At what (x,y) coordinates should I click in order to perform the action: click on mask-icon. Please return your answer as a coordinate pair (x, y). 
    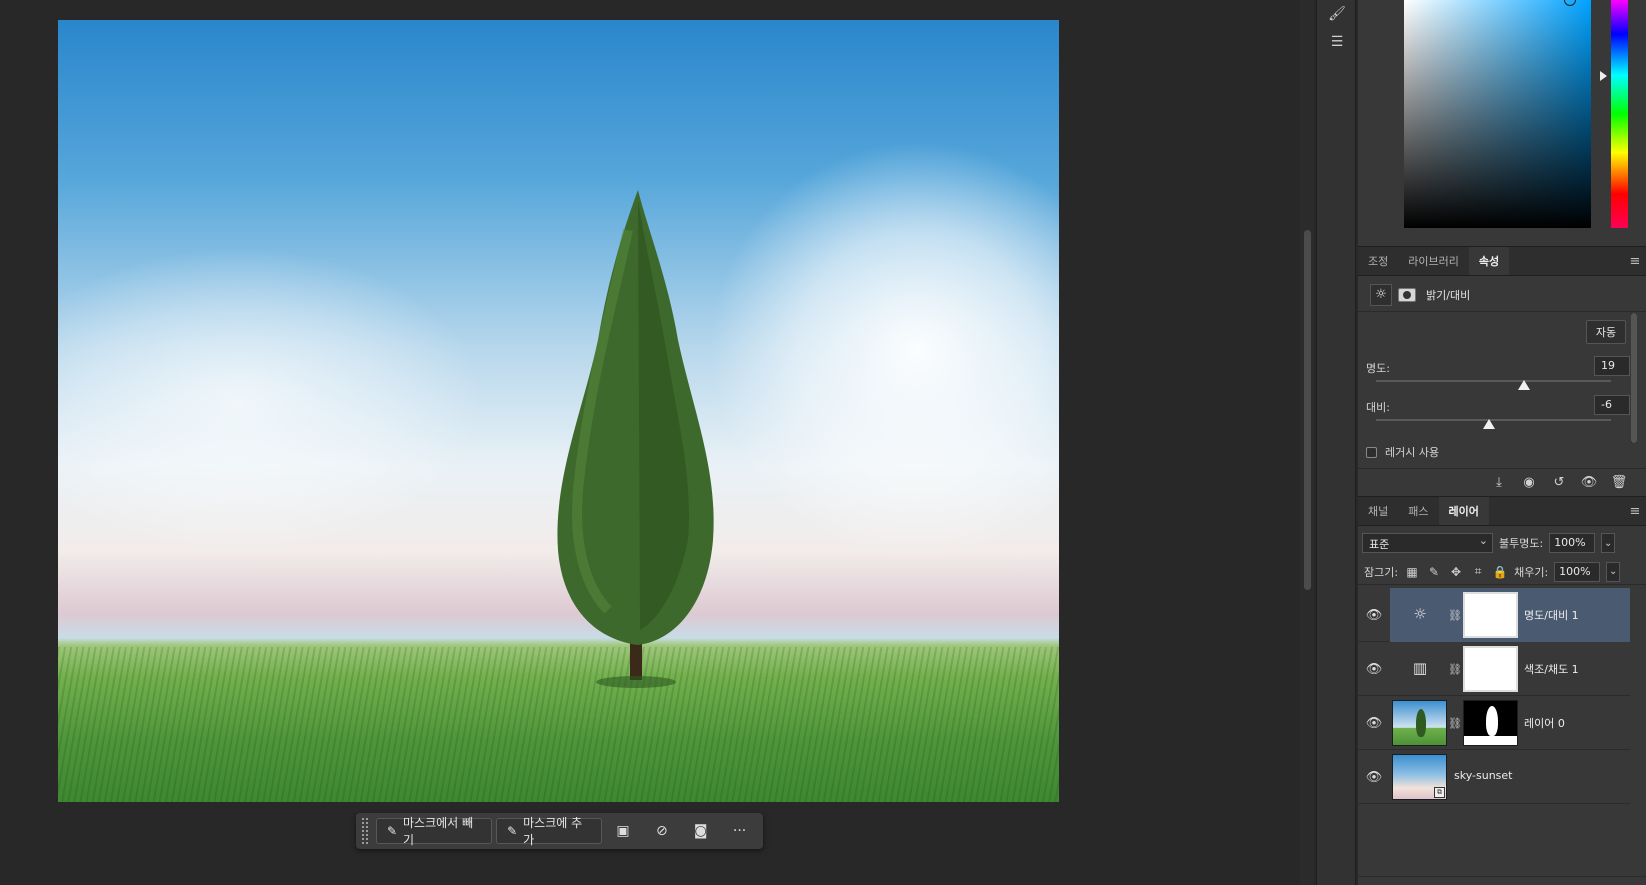
    Looking at the image, I should click on (1407, 294).